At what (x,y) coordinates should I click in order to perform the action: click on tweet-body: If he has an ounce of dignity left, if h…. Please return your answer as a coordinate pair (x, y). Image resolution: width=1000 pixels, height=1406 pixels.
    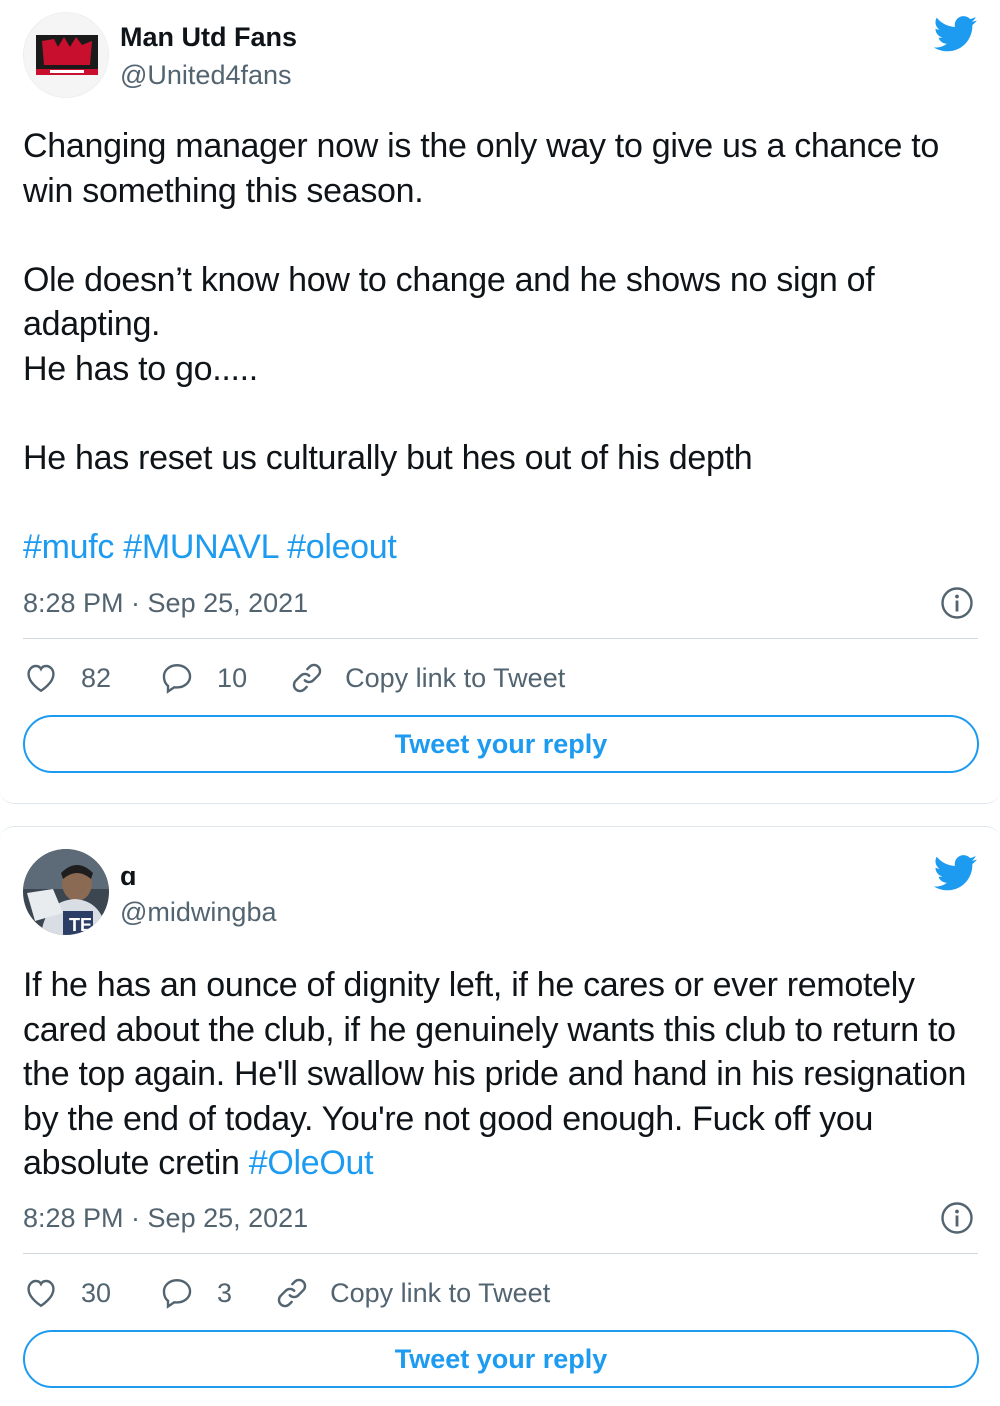
    Looking at the image, I should click on (495, 1074).